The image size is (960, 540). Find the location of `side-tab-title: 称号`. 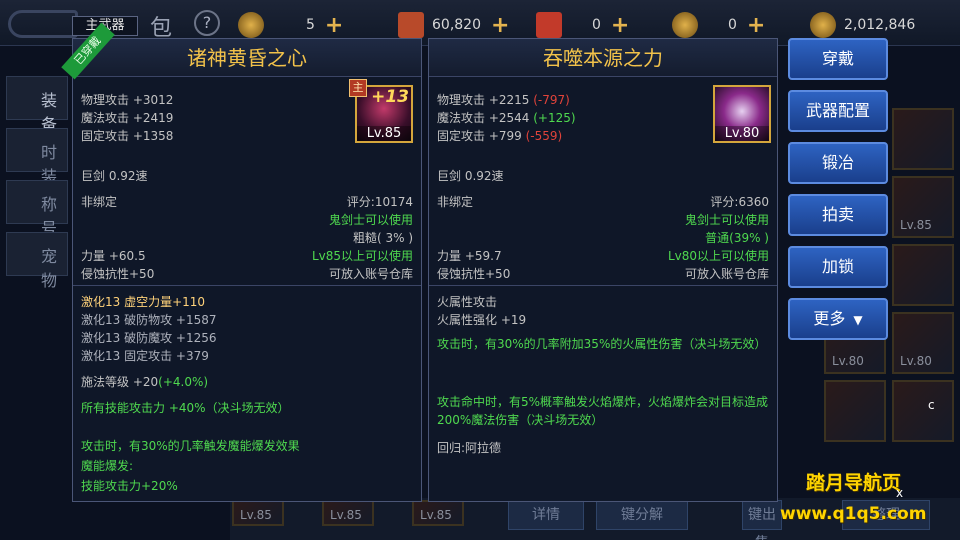

side-tab-title: 称号 is located at coordinates (37, 209).